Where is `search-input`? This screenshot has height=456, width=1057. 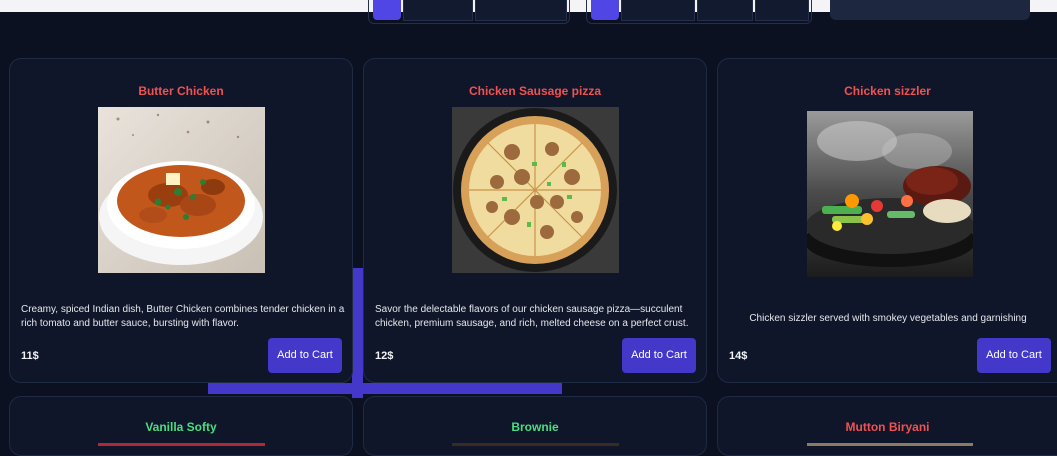
search-input is located at coordinates (930, 10).